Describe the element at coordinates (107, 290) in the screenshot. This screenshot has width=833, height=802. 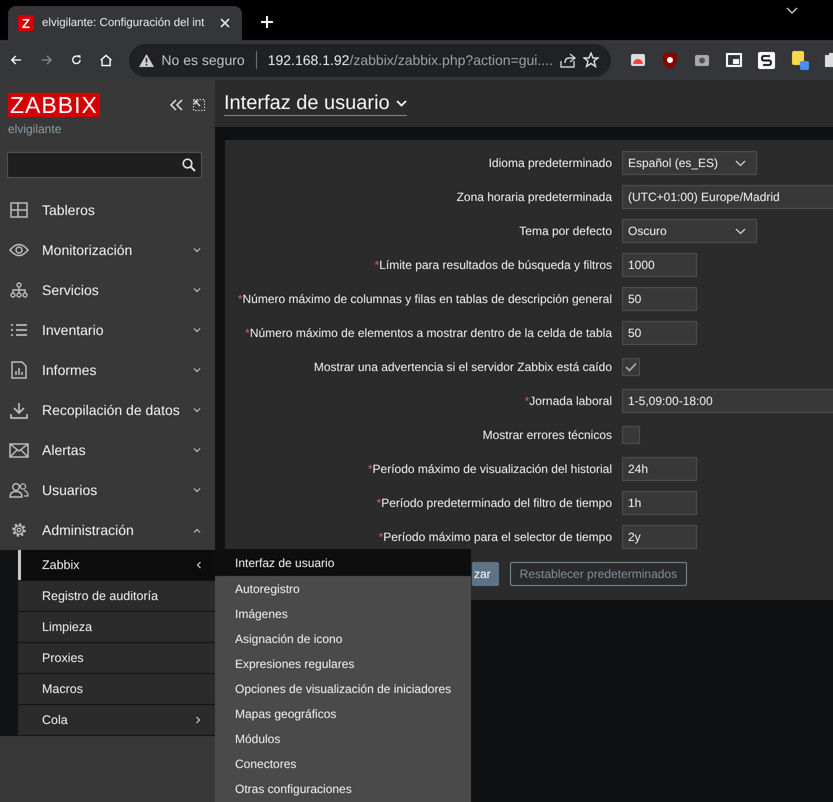
I see `menu-item: Servicios` at that location.